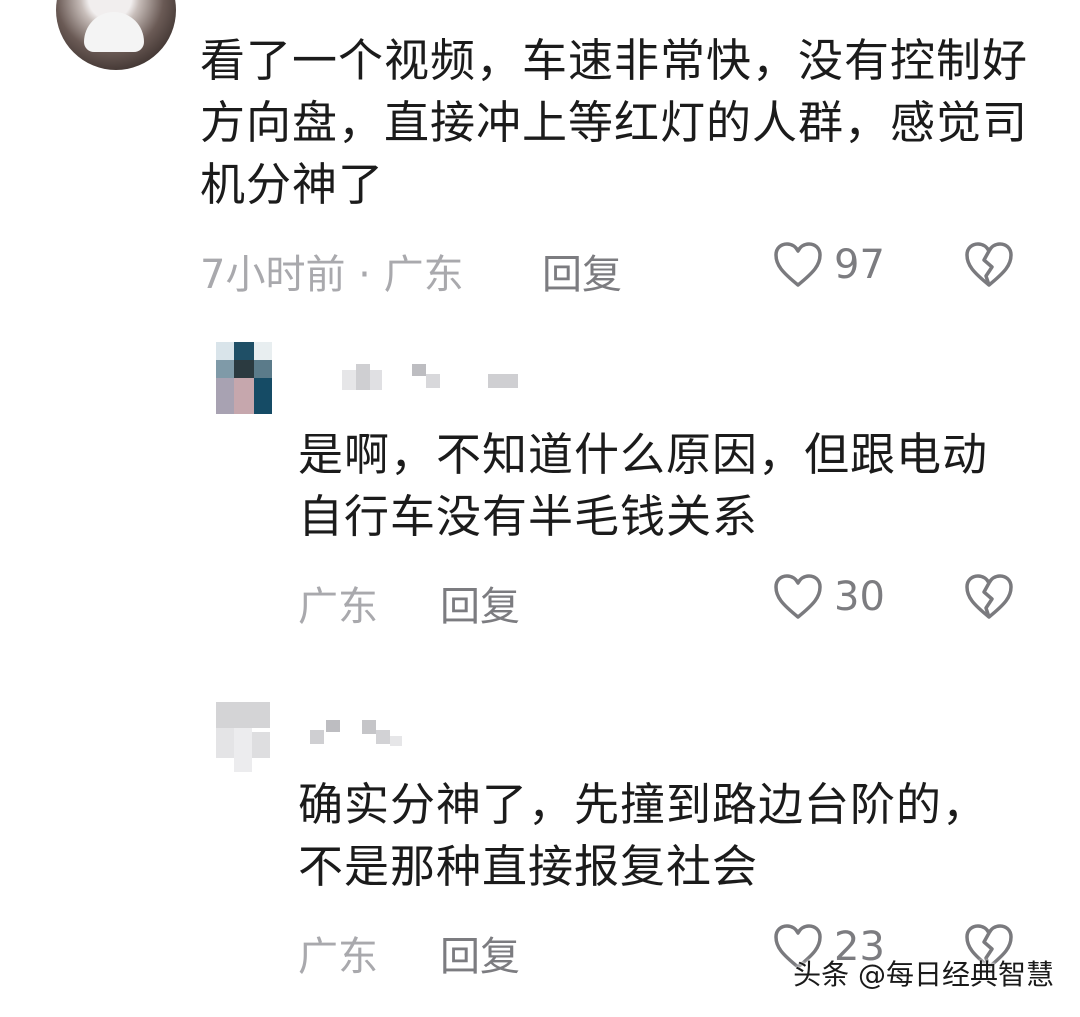  I want to click on like-count: 97, so click(859, 265).